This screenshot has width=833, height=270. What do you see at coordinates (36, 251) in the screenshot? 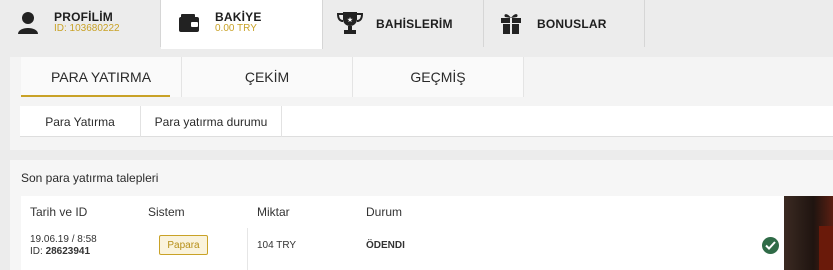
I see `row-id-label: ID:` at bounding box center [36, 251].